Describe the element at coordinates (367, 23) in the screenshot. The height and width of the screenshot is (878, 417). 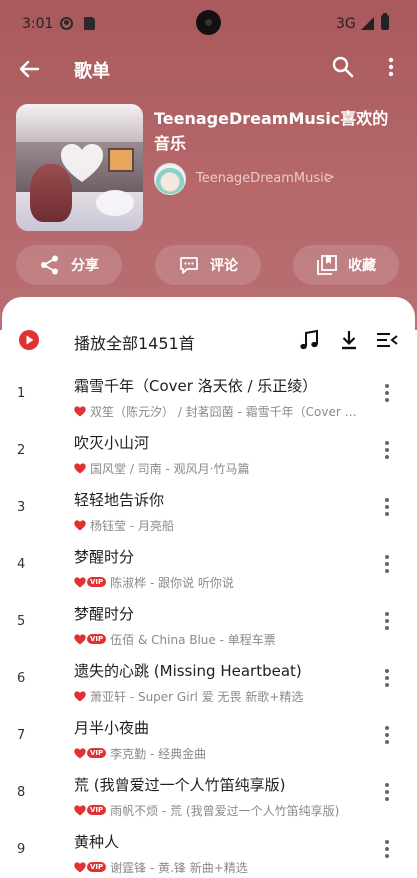
I see `signal-icon` at that location.